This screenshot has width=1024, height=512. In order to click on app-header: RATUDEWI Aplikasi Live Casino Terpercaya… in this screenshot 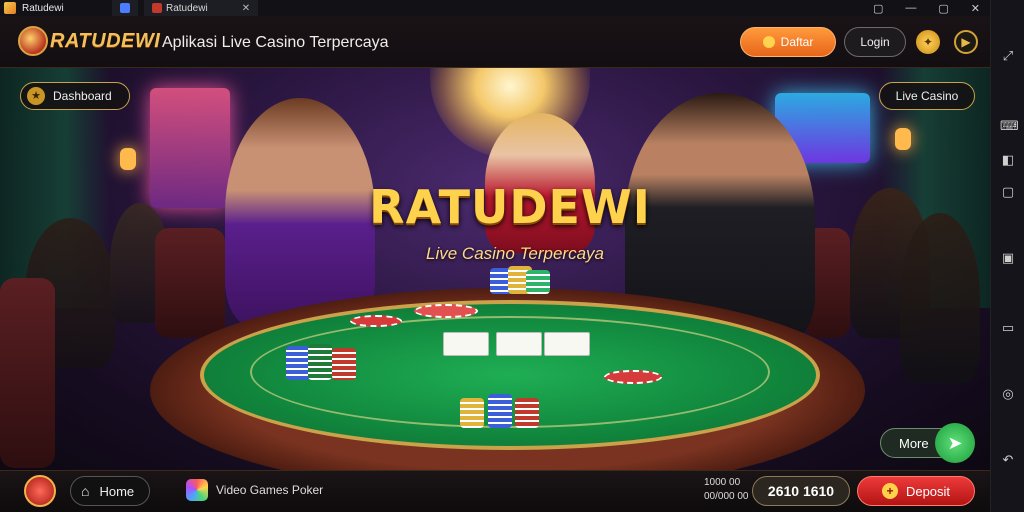, I will do `click(495, 42)`.